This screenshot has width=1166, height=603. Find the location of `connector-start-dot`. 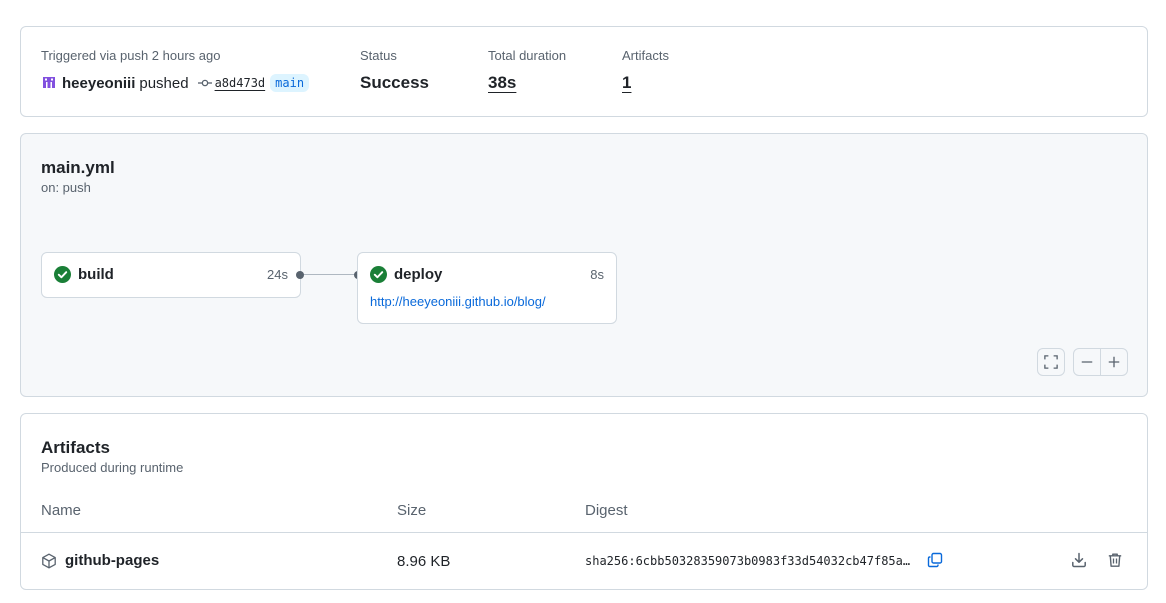

connector-start-dot is located at coordinates (300, 275).